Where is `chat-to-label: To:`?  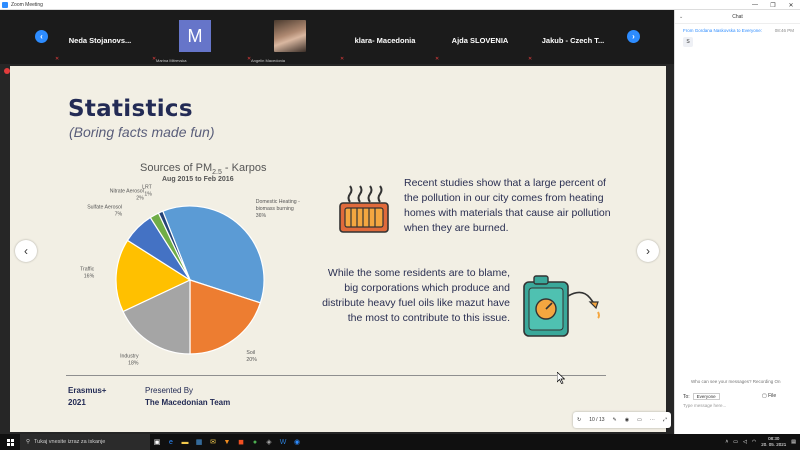
chat-to-label: To: is located at coordinates (686, 396).